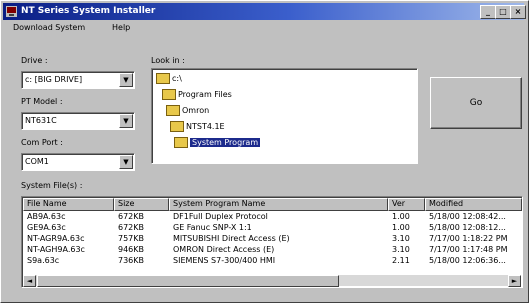 Image resolution: width=529 pixels, height=303 pixels. I want to click on drive-value: c: [BIG DRIVE], so click(54, 79).